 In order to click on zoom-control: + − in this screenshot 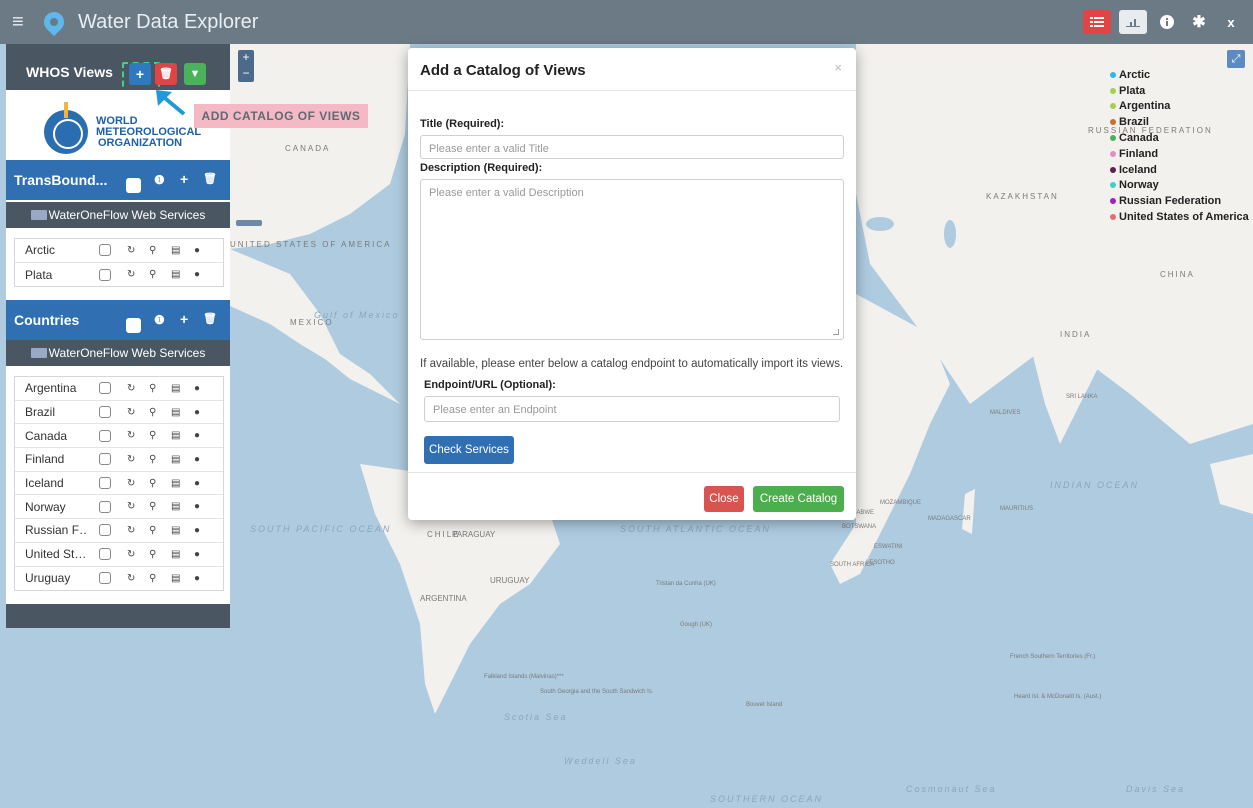, I will do `click(246, 66)`.